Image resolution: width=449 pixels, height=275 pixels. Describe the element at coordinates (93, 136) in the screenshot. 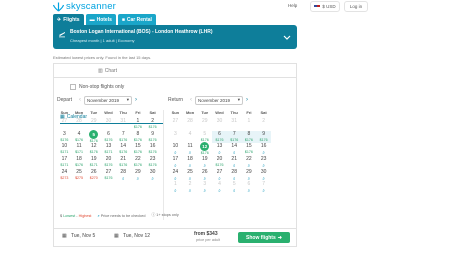

I see `depart-day-cell: 5 $176` at that location.